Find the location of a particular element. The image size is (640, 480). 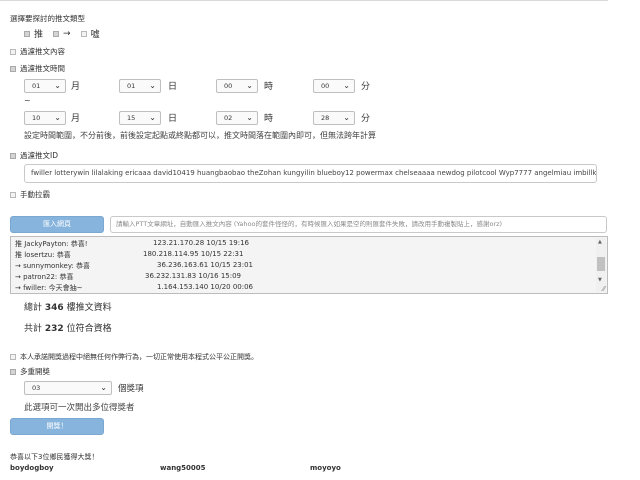

import-webpage-button: 匯入網頁 is located at coordinates (57, 224).